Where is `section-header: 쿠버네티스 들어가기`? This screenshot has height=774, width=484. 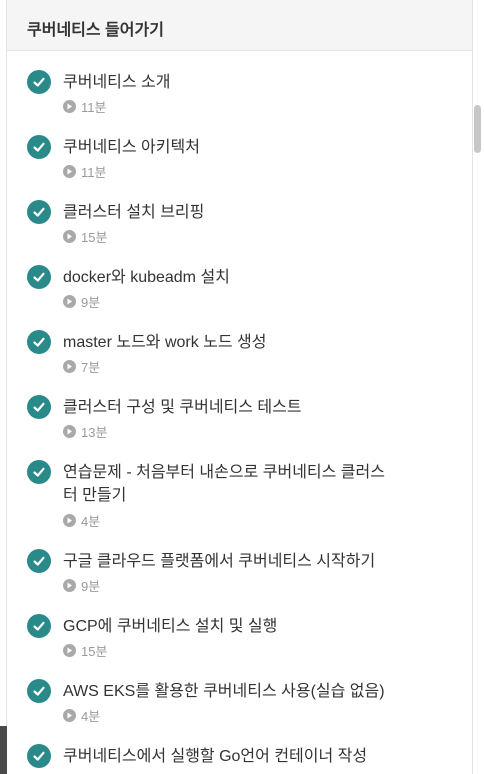
section-header: 쿠버네티스 들어가기 is located at coordinates (239, 25).